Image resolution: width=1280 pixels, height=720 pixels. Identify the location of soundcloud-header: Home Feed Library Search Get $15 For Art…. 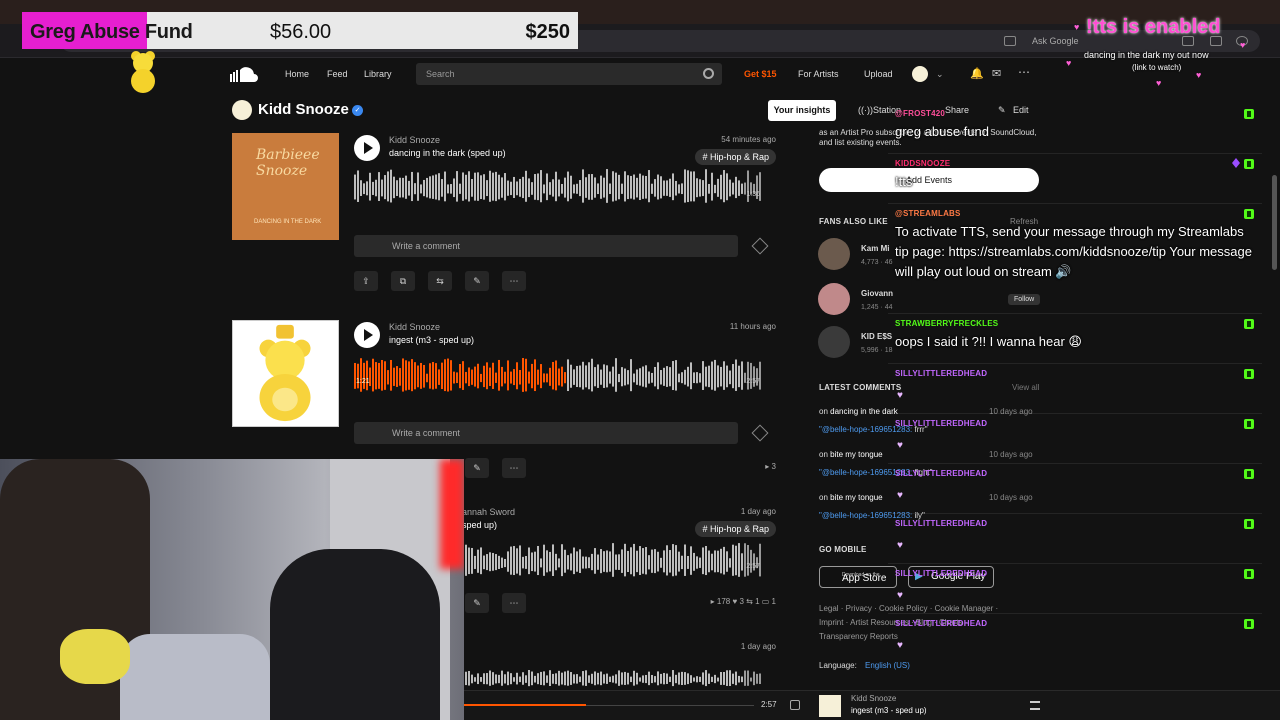
(641, 74).